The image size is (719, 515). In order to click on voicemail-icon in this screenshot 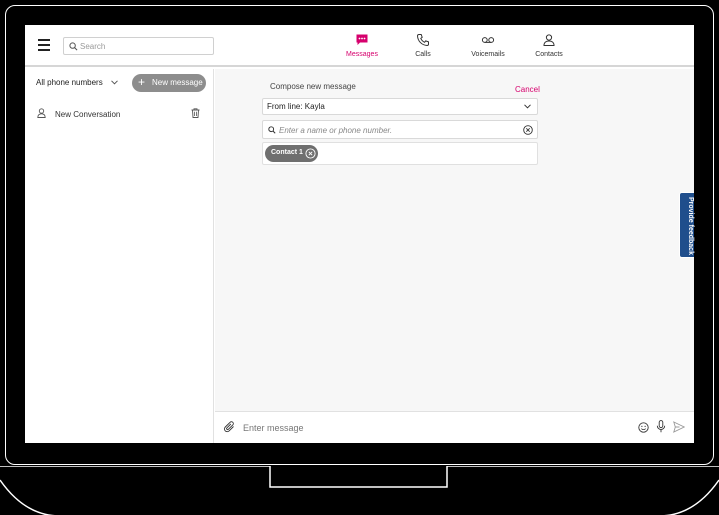, I will do `click(488, 40)`.